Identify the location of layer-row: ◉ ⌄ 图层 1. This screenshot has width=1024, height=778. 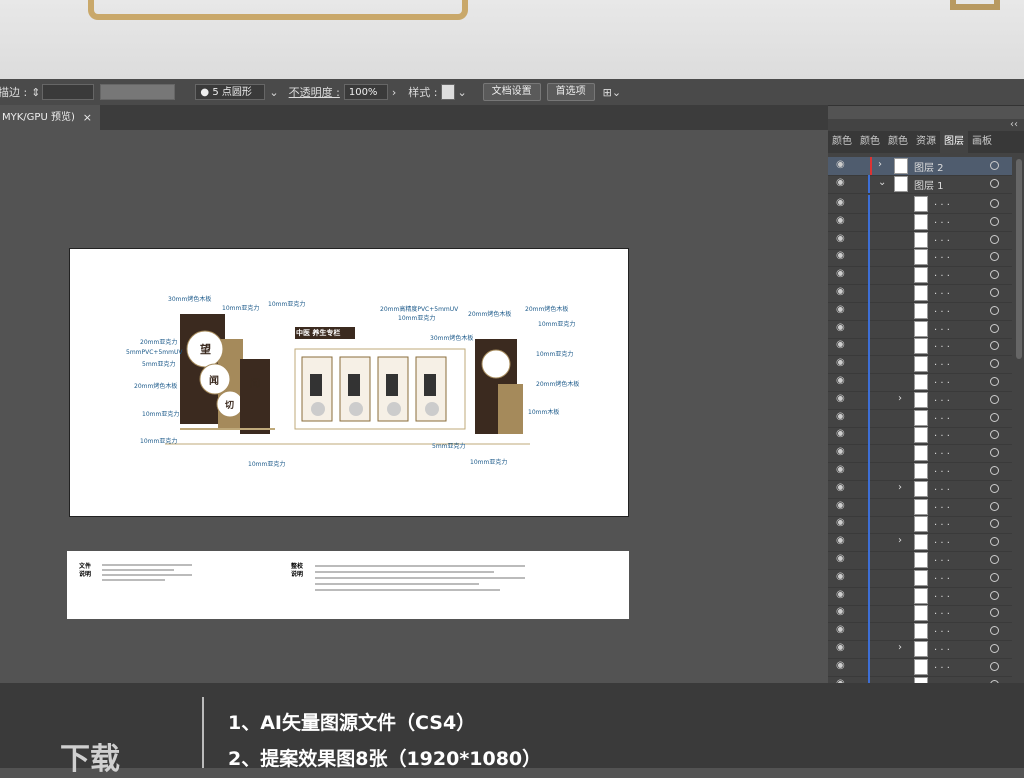
(920, 184).